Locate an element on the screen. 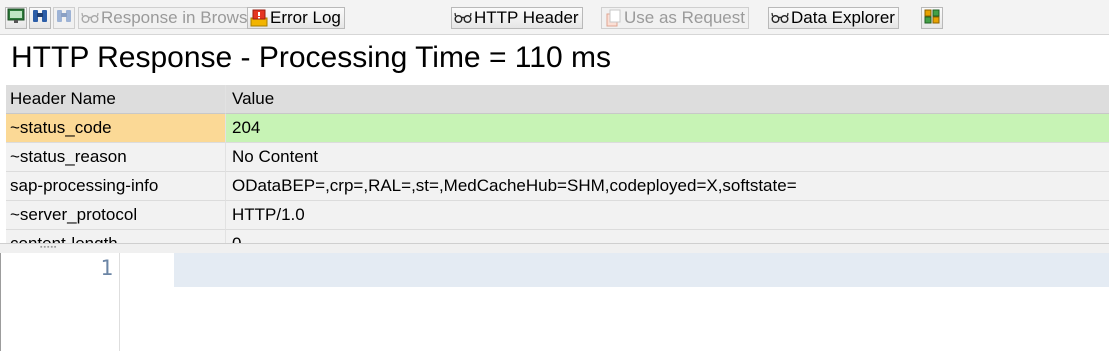  page-title: HTTP Response - Processing Time = 110 ms is located at coordinates (311, 57).